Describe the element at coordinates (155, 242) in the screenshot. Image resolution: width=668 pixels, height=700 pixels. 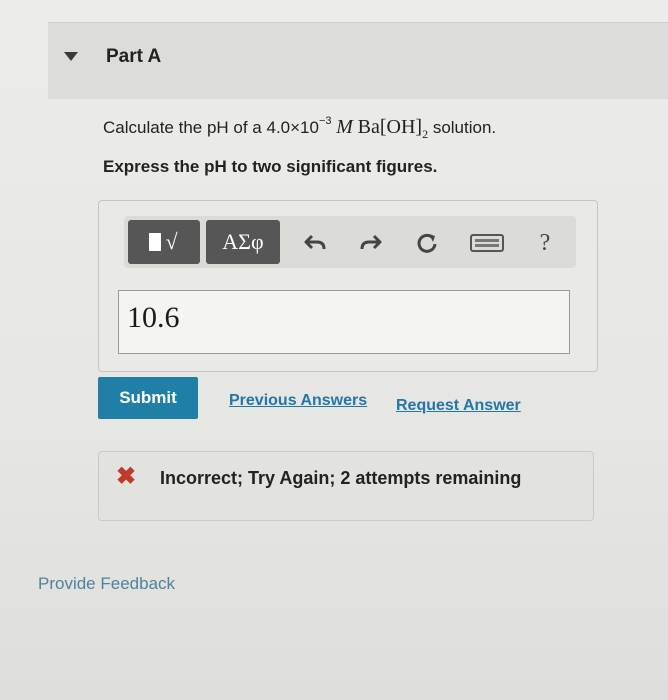
I see `template-square-icon` at that location.